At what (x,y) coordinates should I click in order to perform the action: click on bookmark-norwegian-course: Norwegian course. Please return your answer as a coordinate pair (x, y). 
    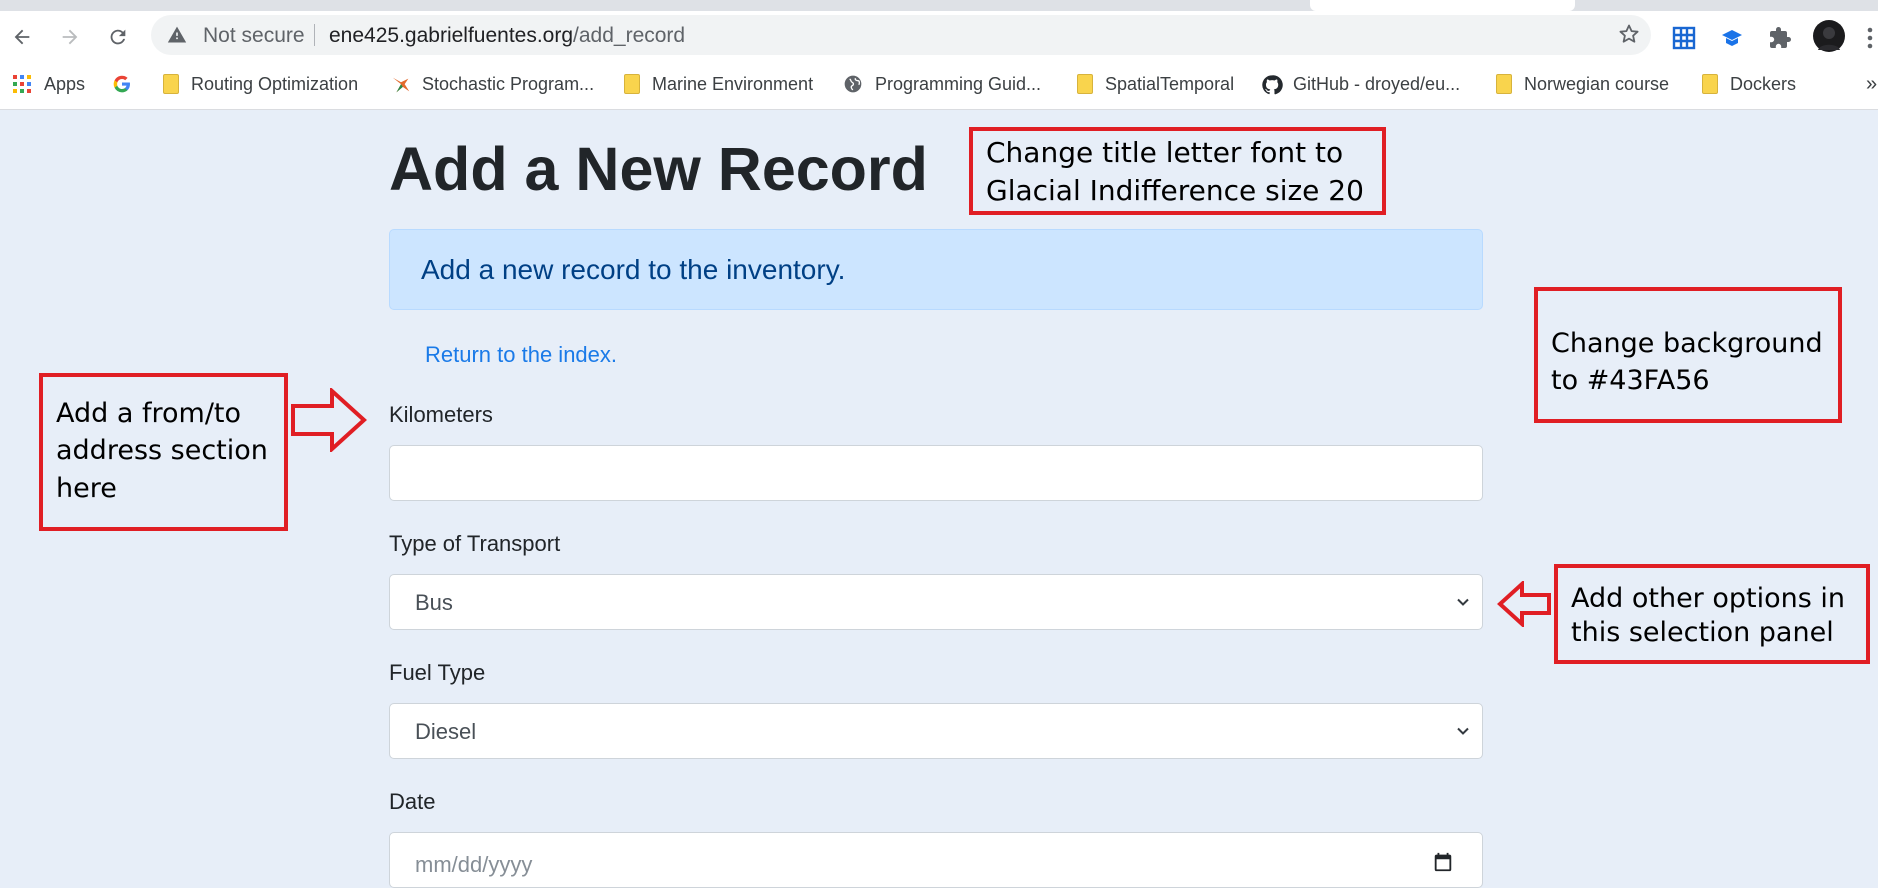
    Looking at the image, I should click on (1582, 84).